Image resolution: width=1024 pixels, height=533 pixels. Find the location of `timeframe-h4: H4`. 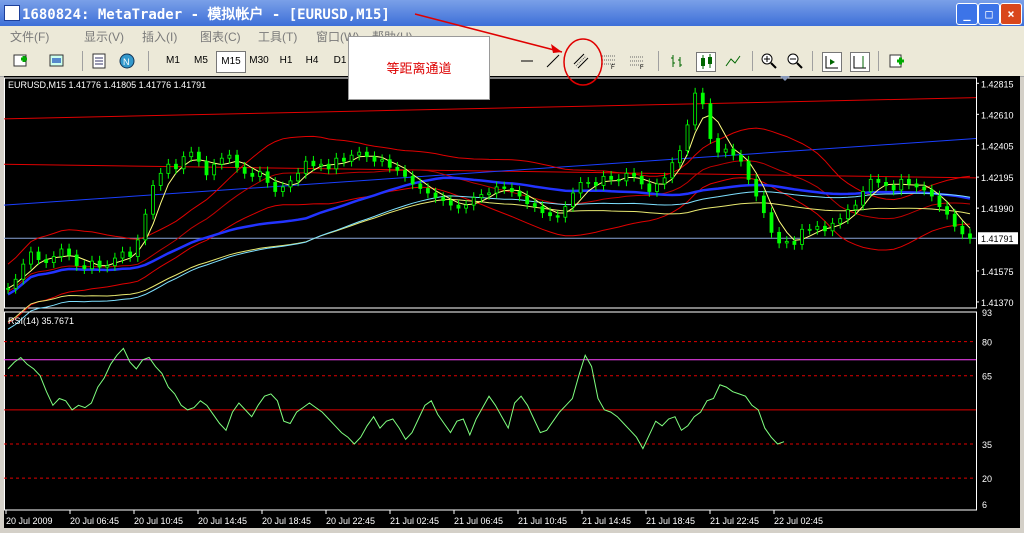

timeframe-h4: H4 is located at coordinates (312, 61).